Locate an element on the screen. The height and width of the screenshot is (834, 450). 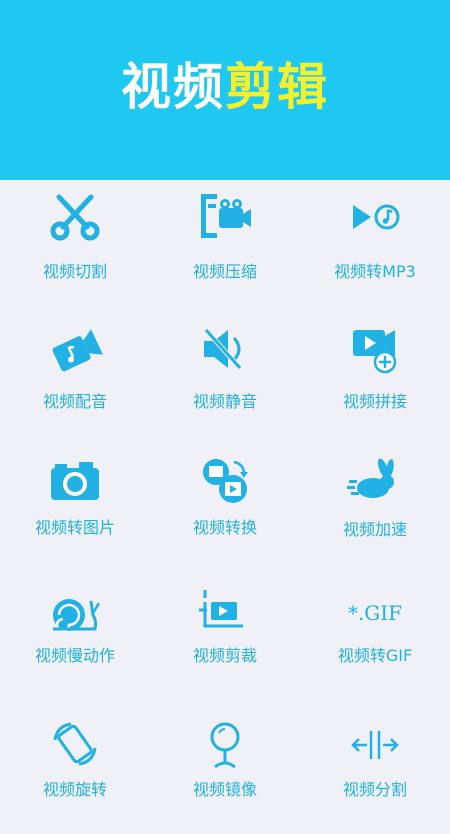
title-white-part: 视频 is located at coordinates (173, 87).